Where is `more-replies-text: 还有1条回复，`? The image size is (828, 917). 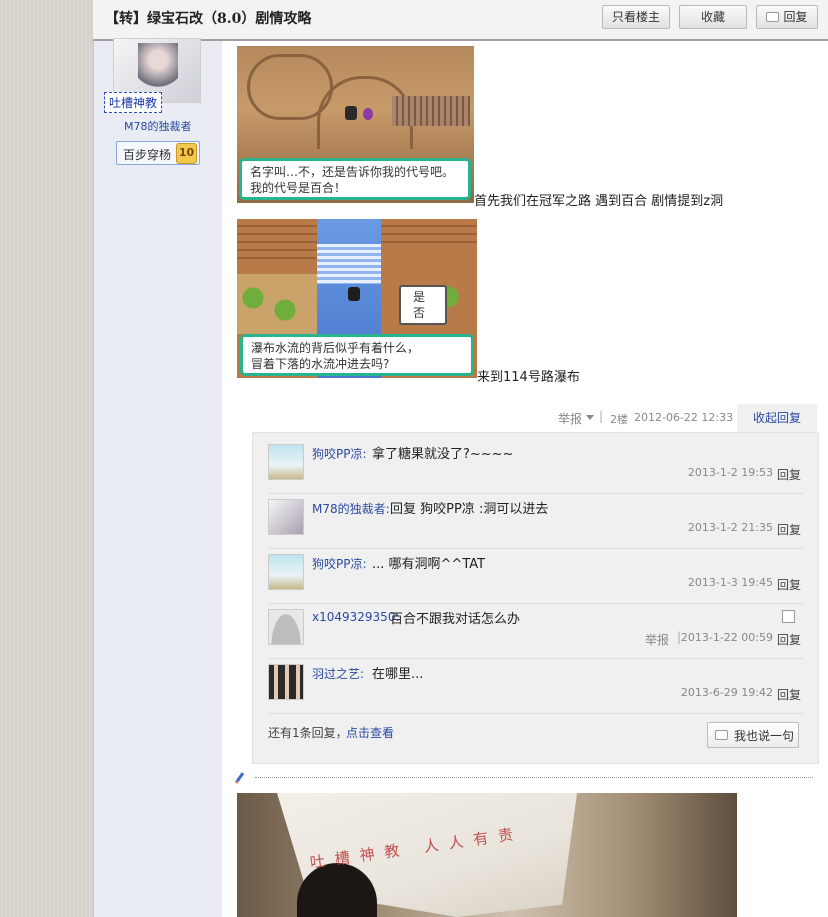 more-replies-text: 还有1条回复， is located at coordinates (308, 733).